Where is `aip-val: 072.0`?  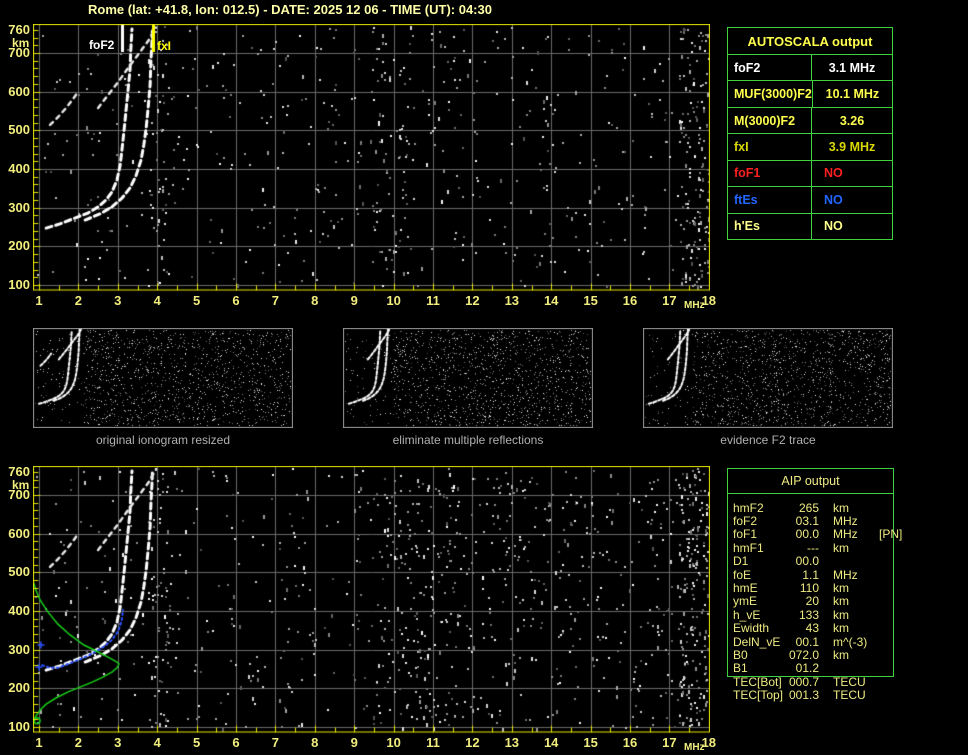
aip-val: 072.0 is located at coordinates (803, 655).